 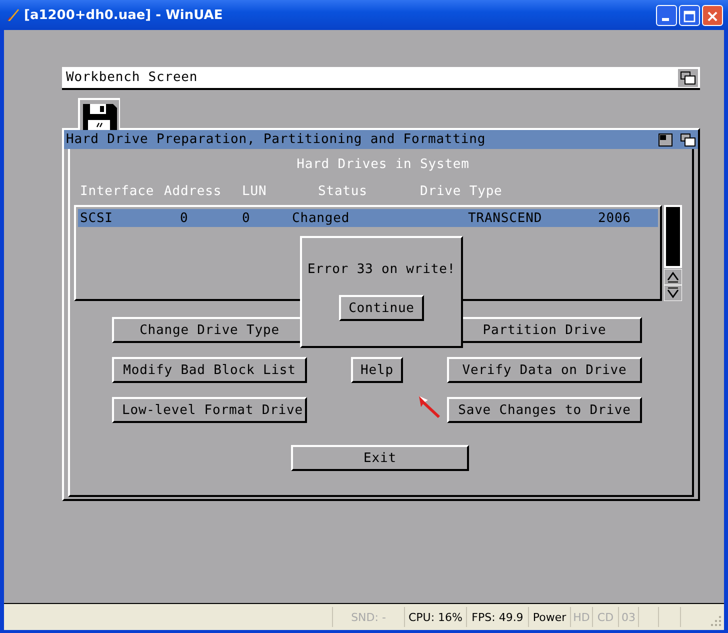 What do you see at coordinates (544, 410) in the screenshot?
I see `action-button: Save Changes to Drive` at bounding box center [544, 410].